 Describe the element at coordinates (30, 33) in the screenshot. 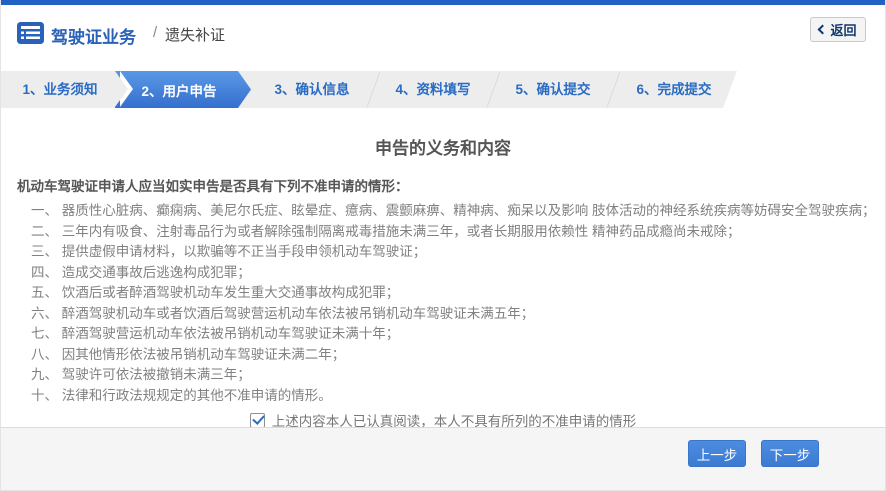

I see `license-card-icon` at that location.